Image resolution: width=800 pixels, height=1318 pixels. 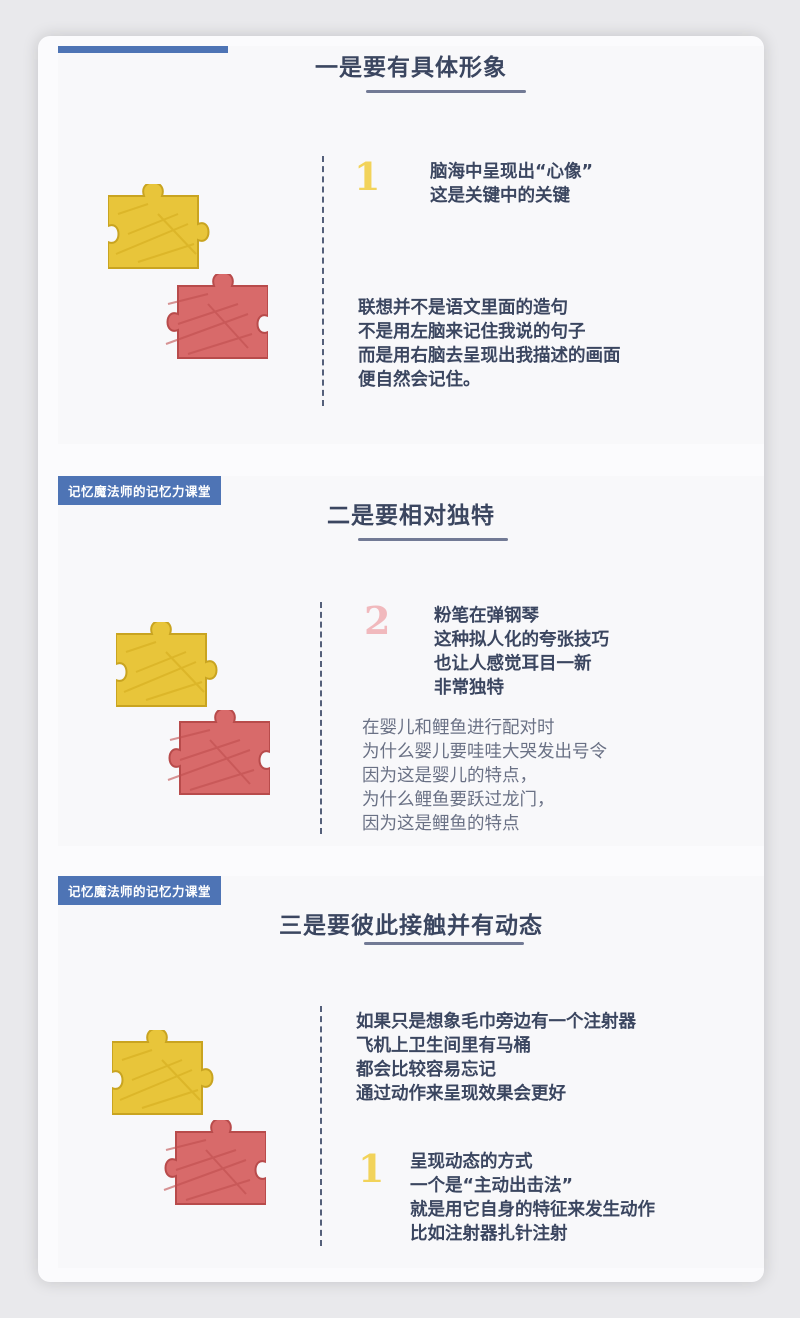 I want to click on highlight-text: 脑海中呈现出“心像” 这是关键中的关键, so click(x=512, y=184).